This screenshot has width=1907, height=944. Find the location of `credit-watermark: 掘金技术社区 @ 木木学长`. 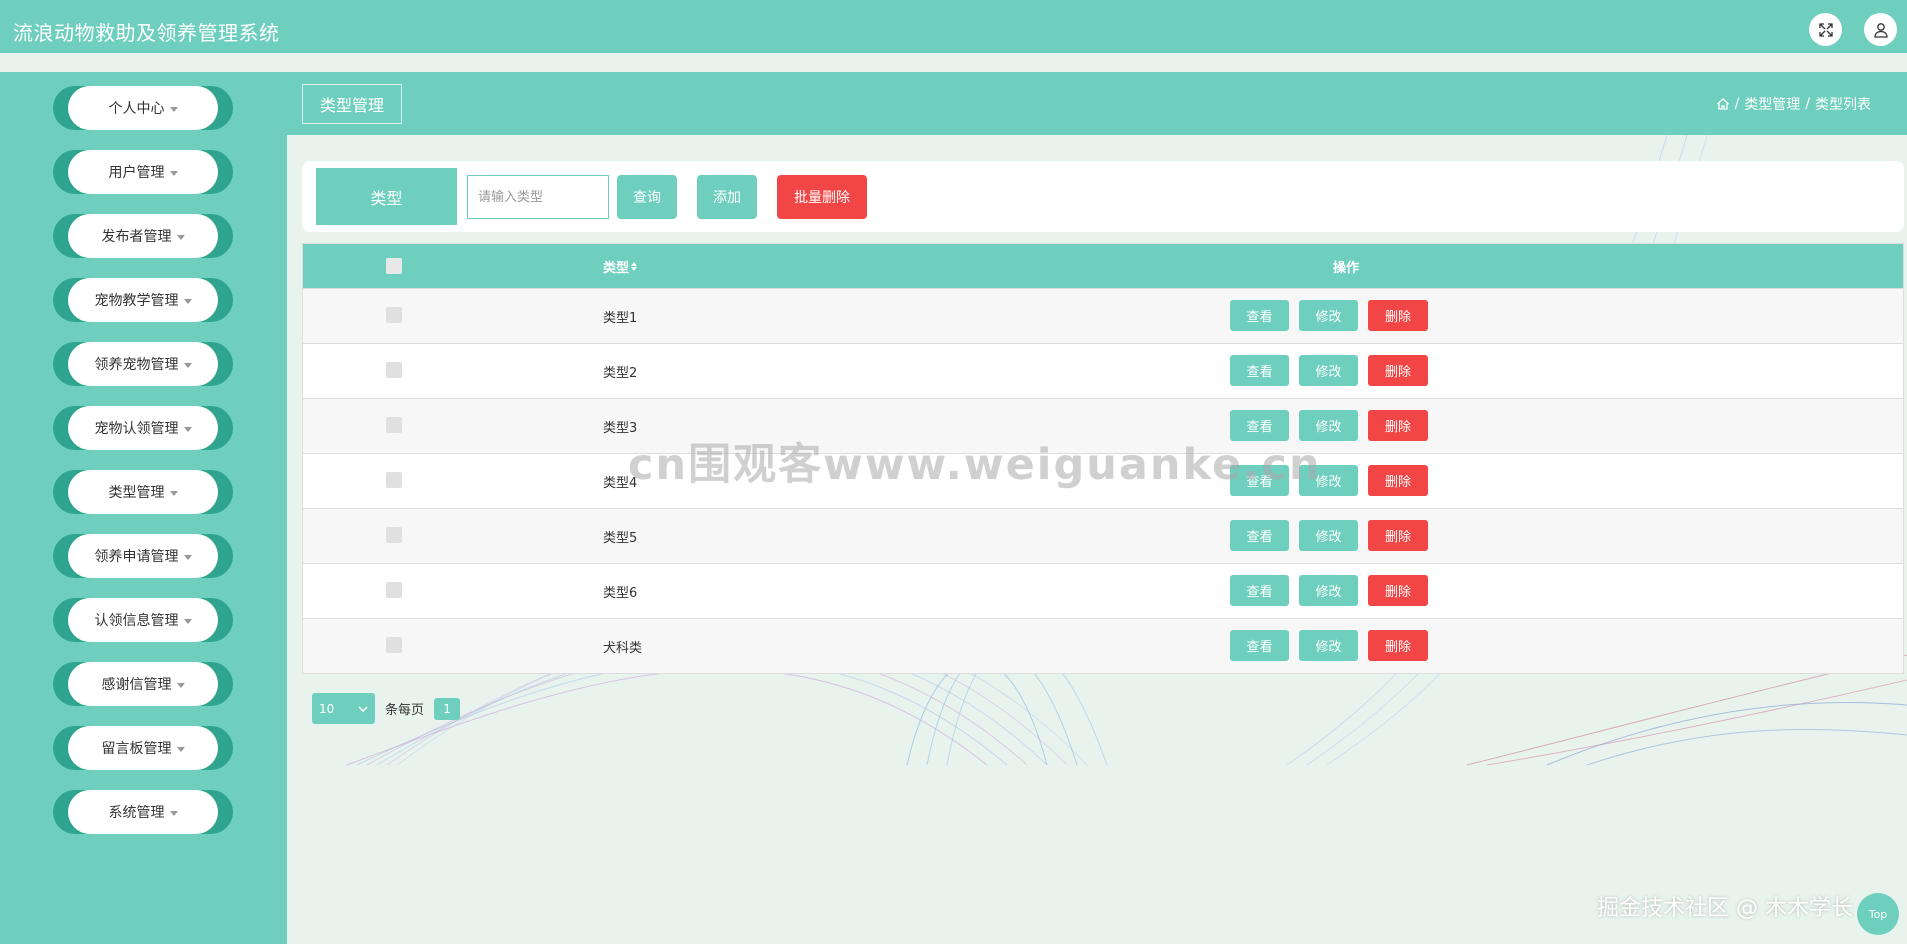

credit-watermark: 掘金技术社区 @ 木木学长 is located at coordinates (1725, 908).